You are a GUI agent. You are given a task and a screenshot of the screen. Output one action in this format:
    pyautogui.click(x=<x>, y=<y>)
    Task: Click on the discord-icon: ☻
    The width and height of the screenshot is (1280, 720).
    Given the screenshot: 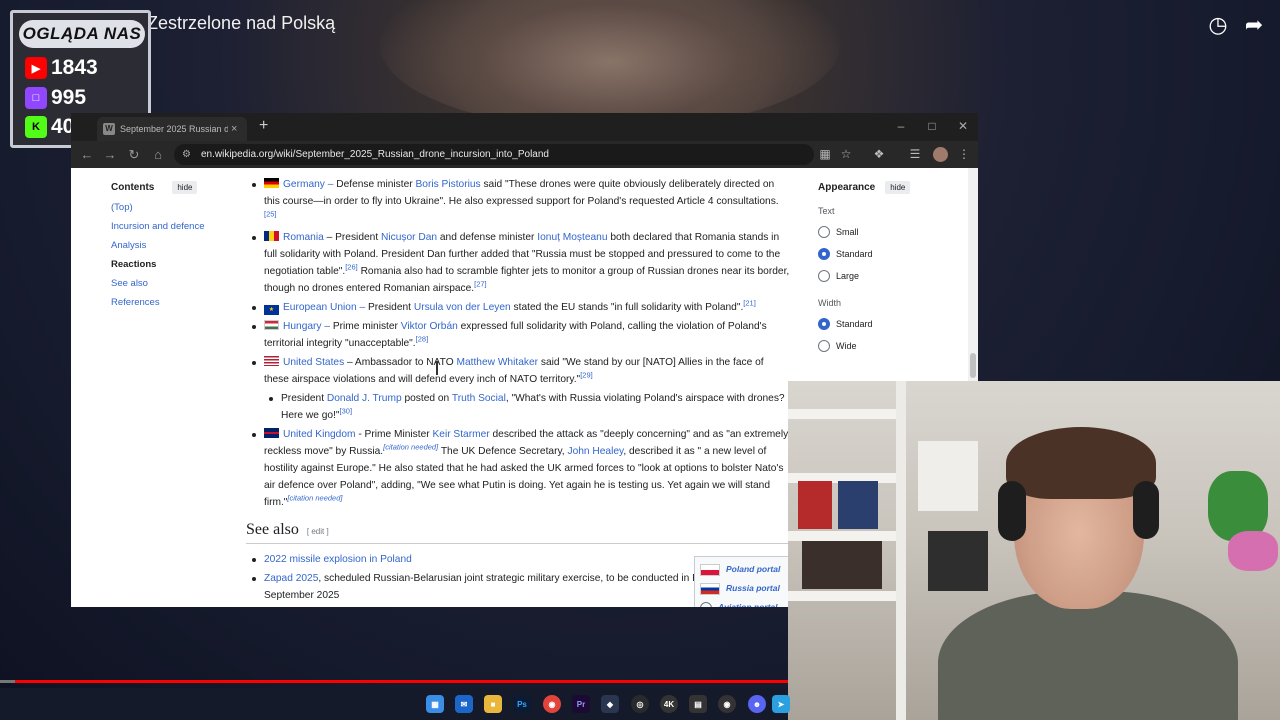 What is the action you would take?
    pyautogui.click(x=757, y=704)
    